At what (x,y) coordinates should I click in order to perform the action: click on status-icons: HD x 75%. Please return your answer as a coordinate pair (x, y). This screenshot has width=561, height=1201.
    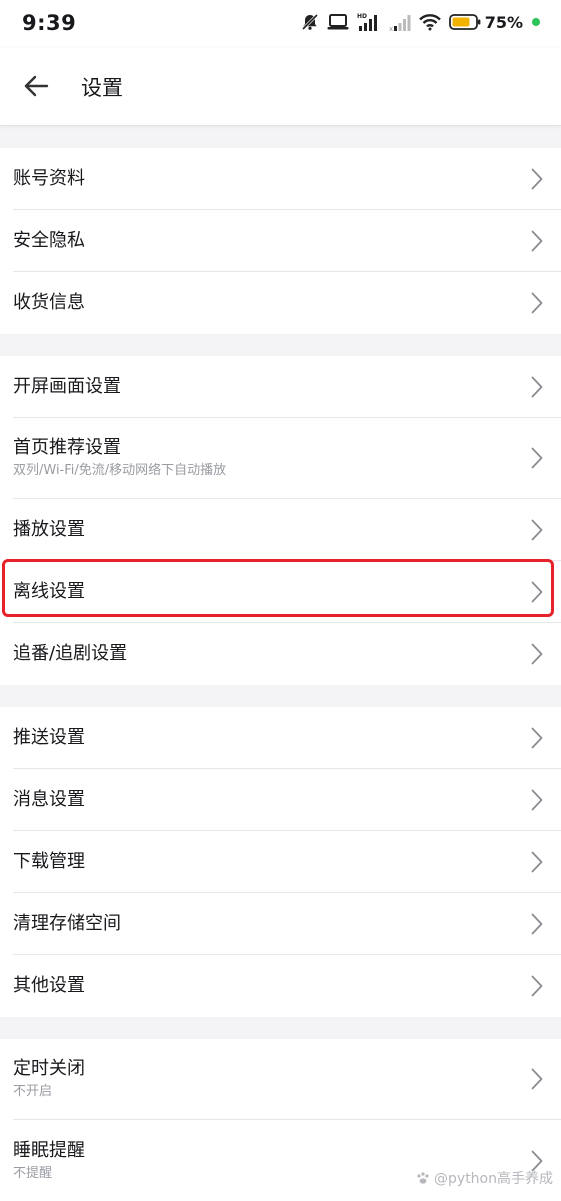
    Looking at the image, I should click on (421, 22).